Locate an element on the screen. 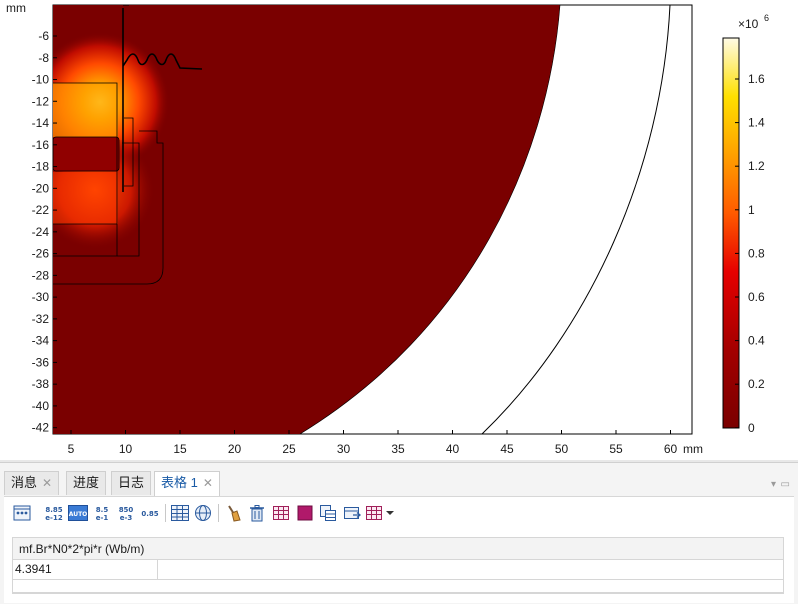  y-tick-label: -14 is located at coordinates (41, 123).